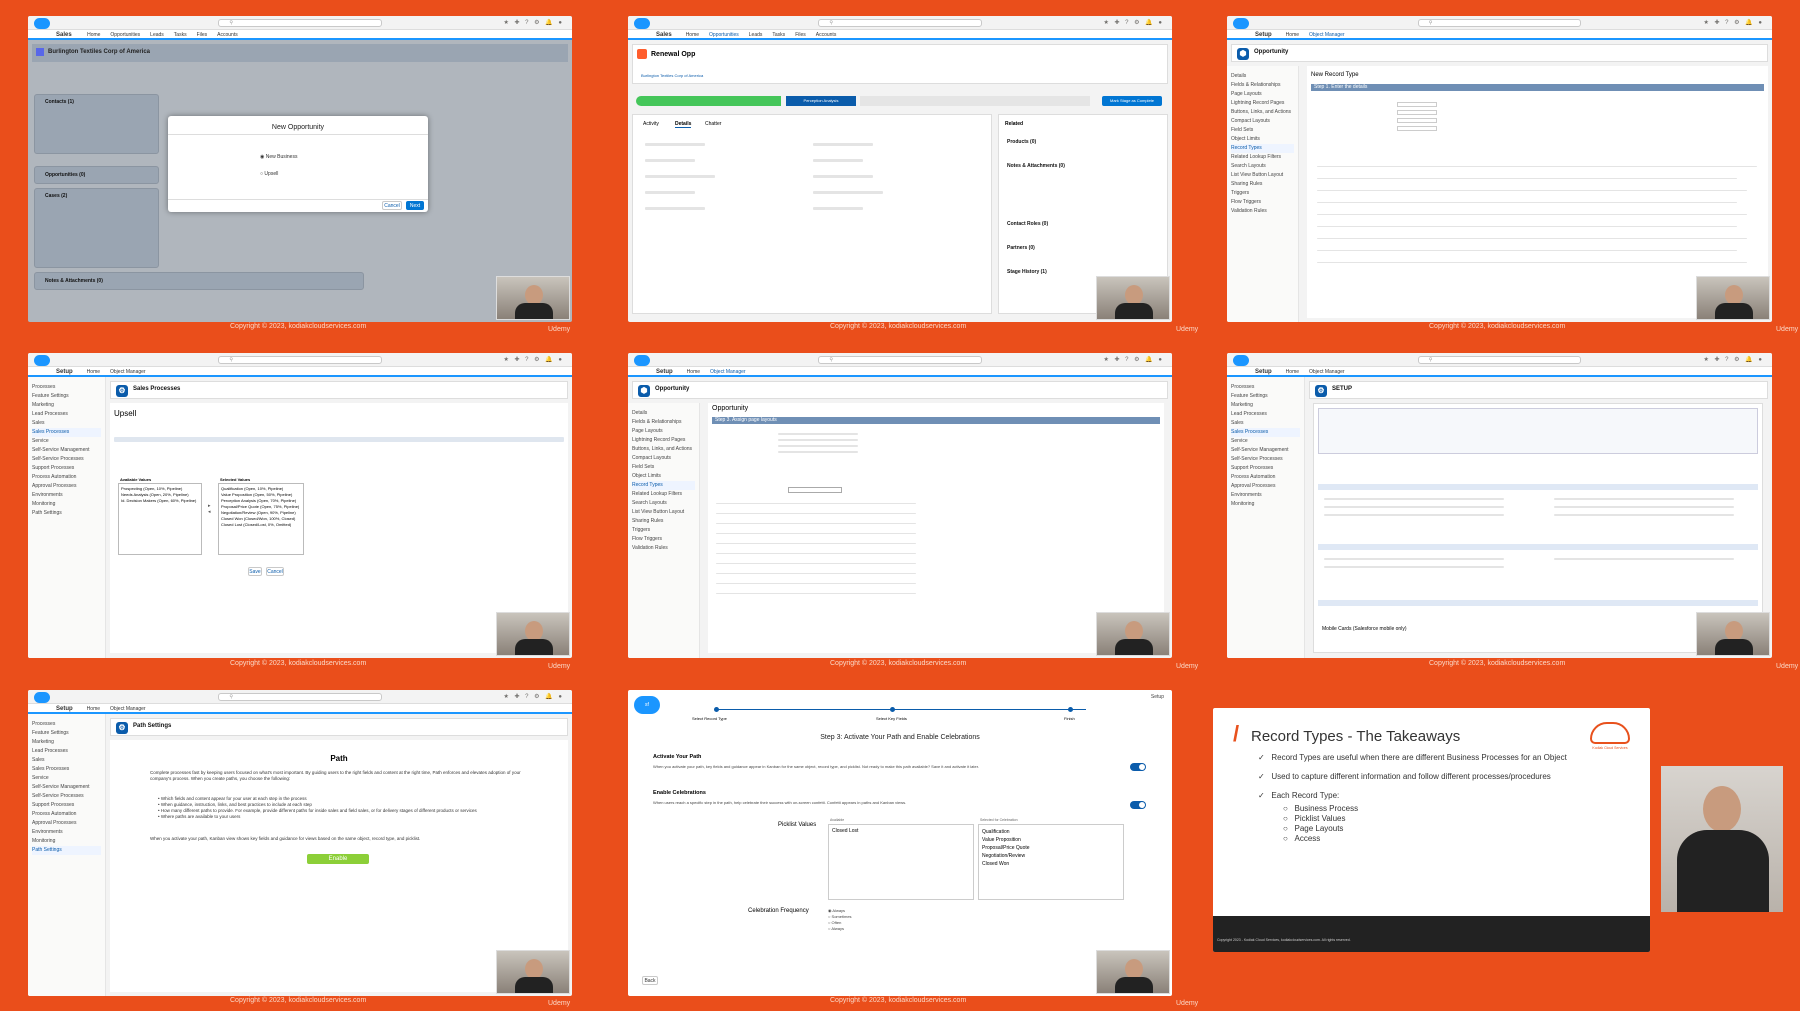  I want to click on slide-accent-slash: /, so click(1236, 733).